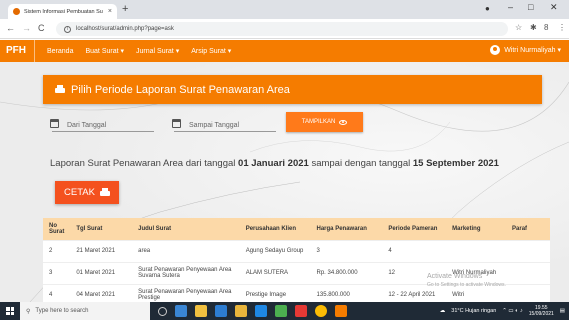 This screenshot has height=320, width=569. I want to click on user-menu: Witri Nurmaliyah ▾, so click(525, 50).